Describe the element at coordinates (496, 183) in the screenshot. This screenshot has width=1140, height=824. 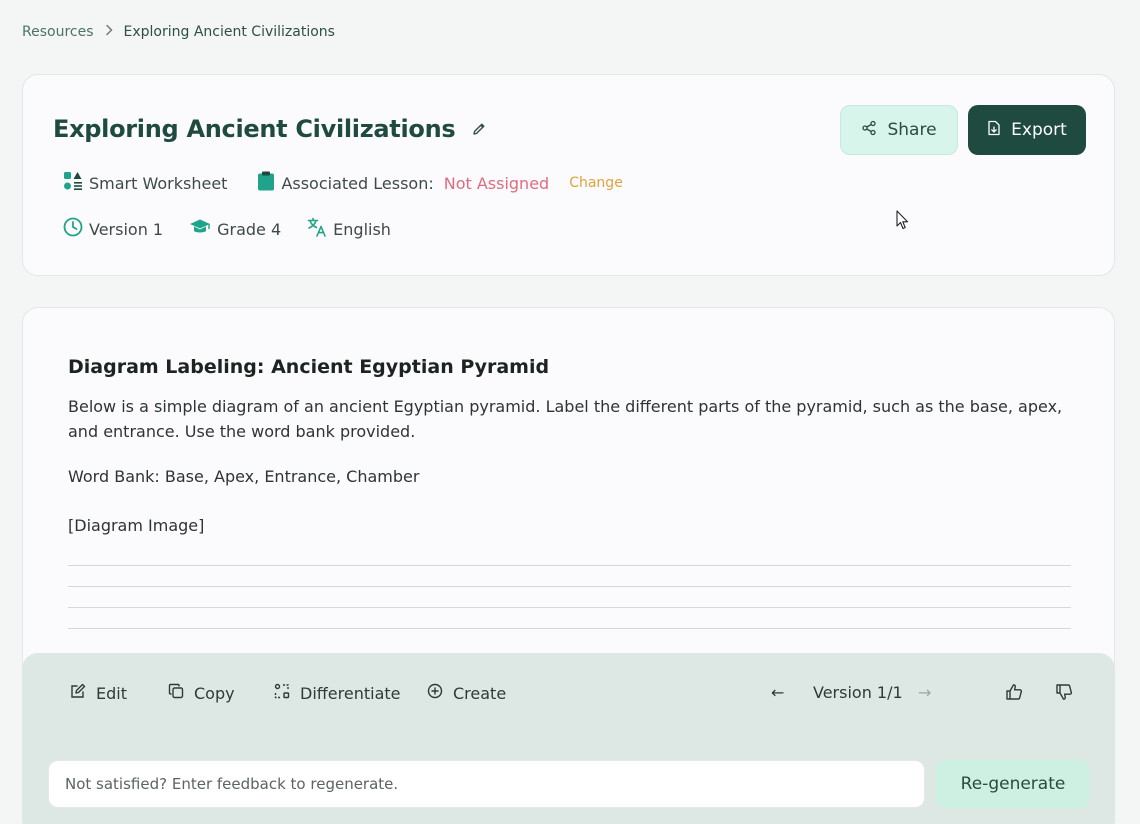
I see `lesson-value: Not Assigned` at that location.